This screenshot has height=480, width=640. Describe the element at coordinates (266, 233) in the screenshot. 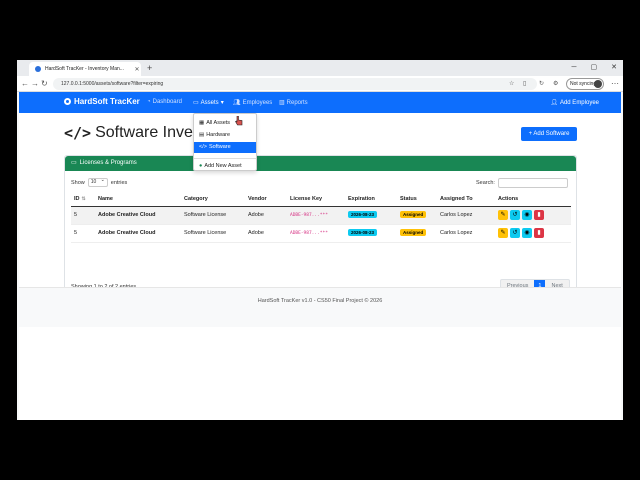

I see `cell-vendor: Adobe` at that location.